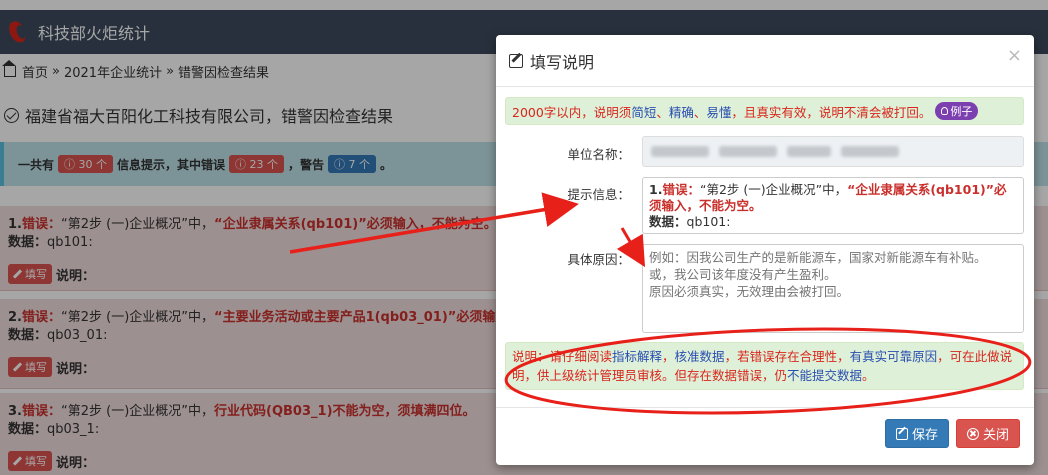 Image resolution: width=1048 pixels, height=475 pixels. I want to click on unit-name-field, so click(833, 151).